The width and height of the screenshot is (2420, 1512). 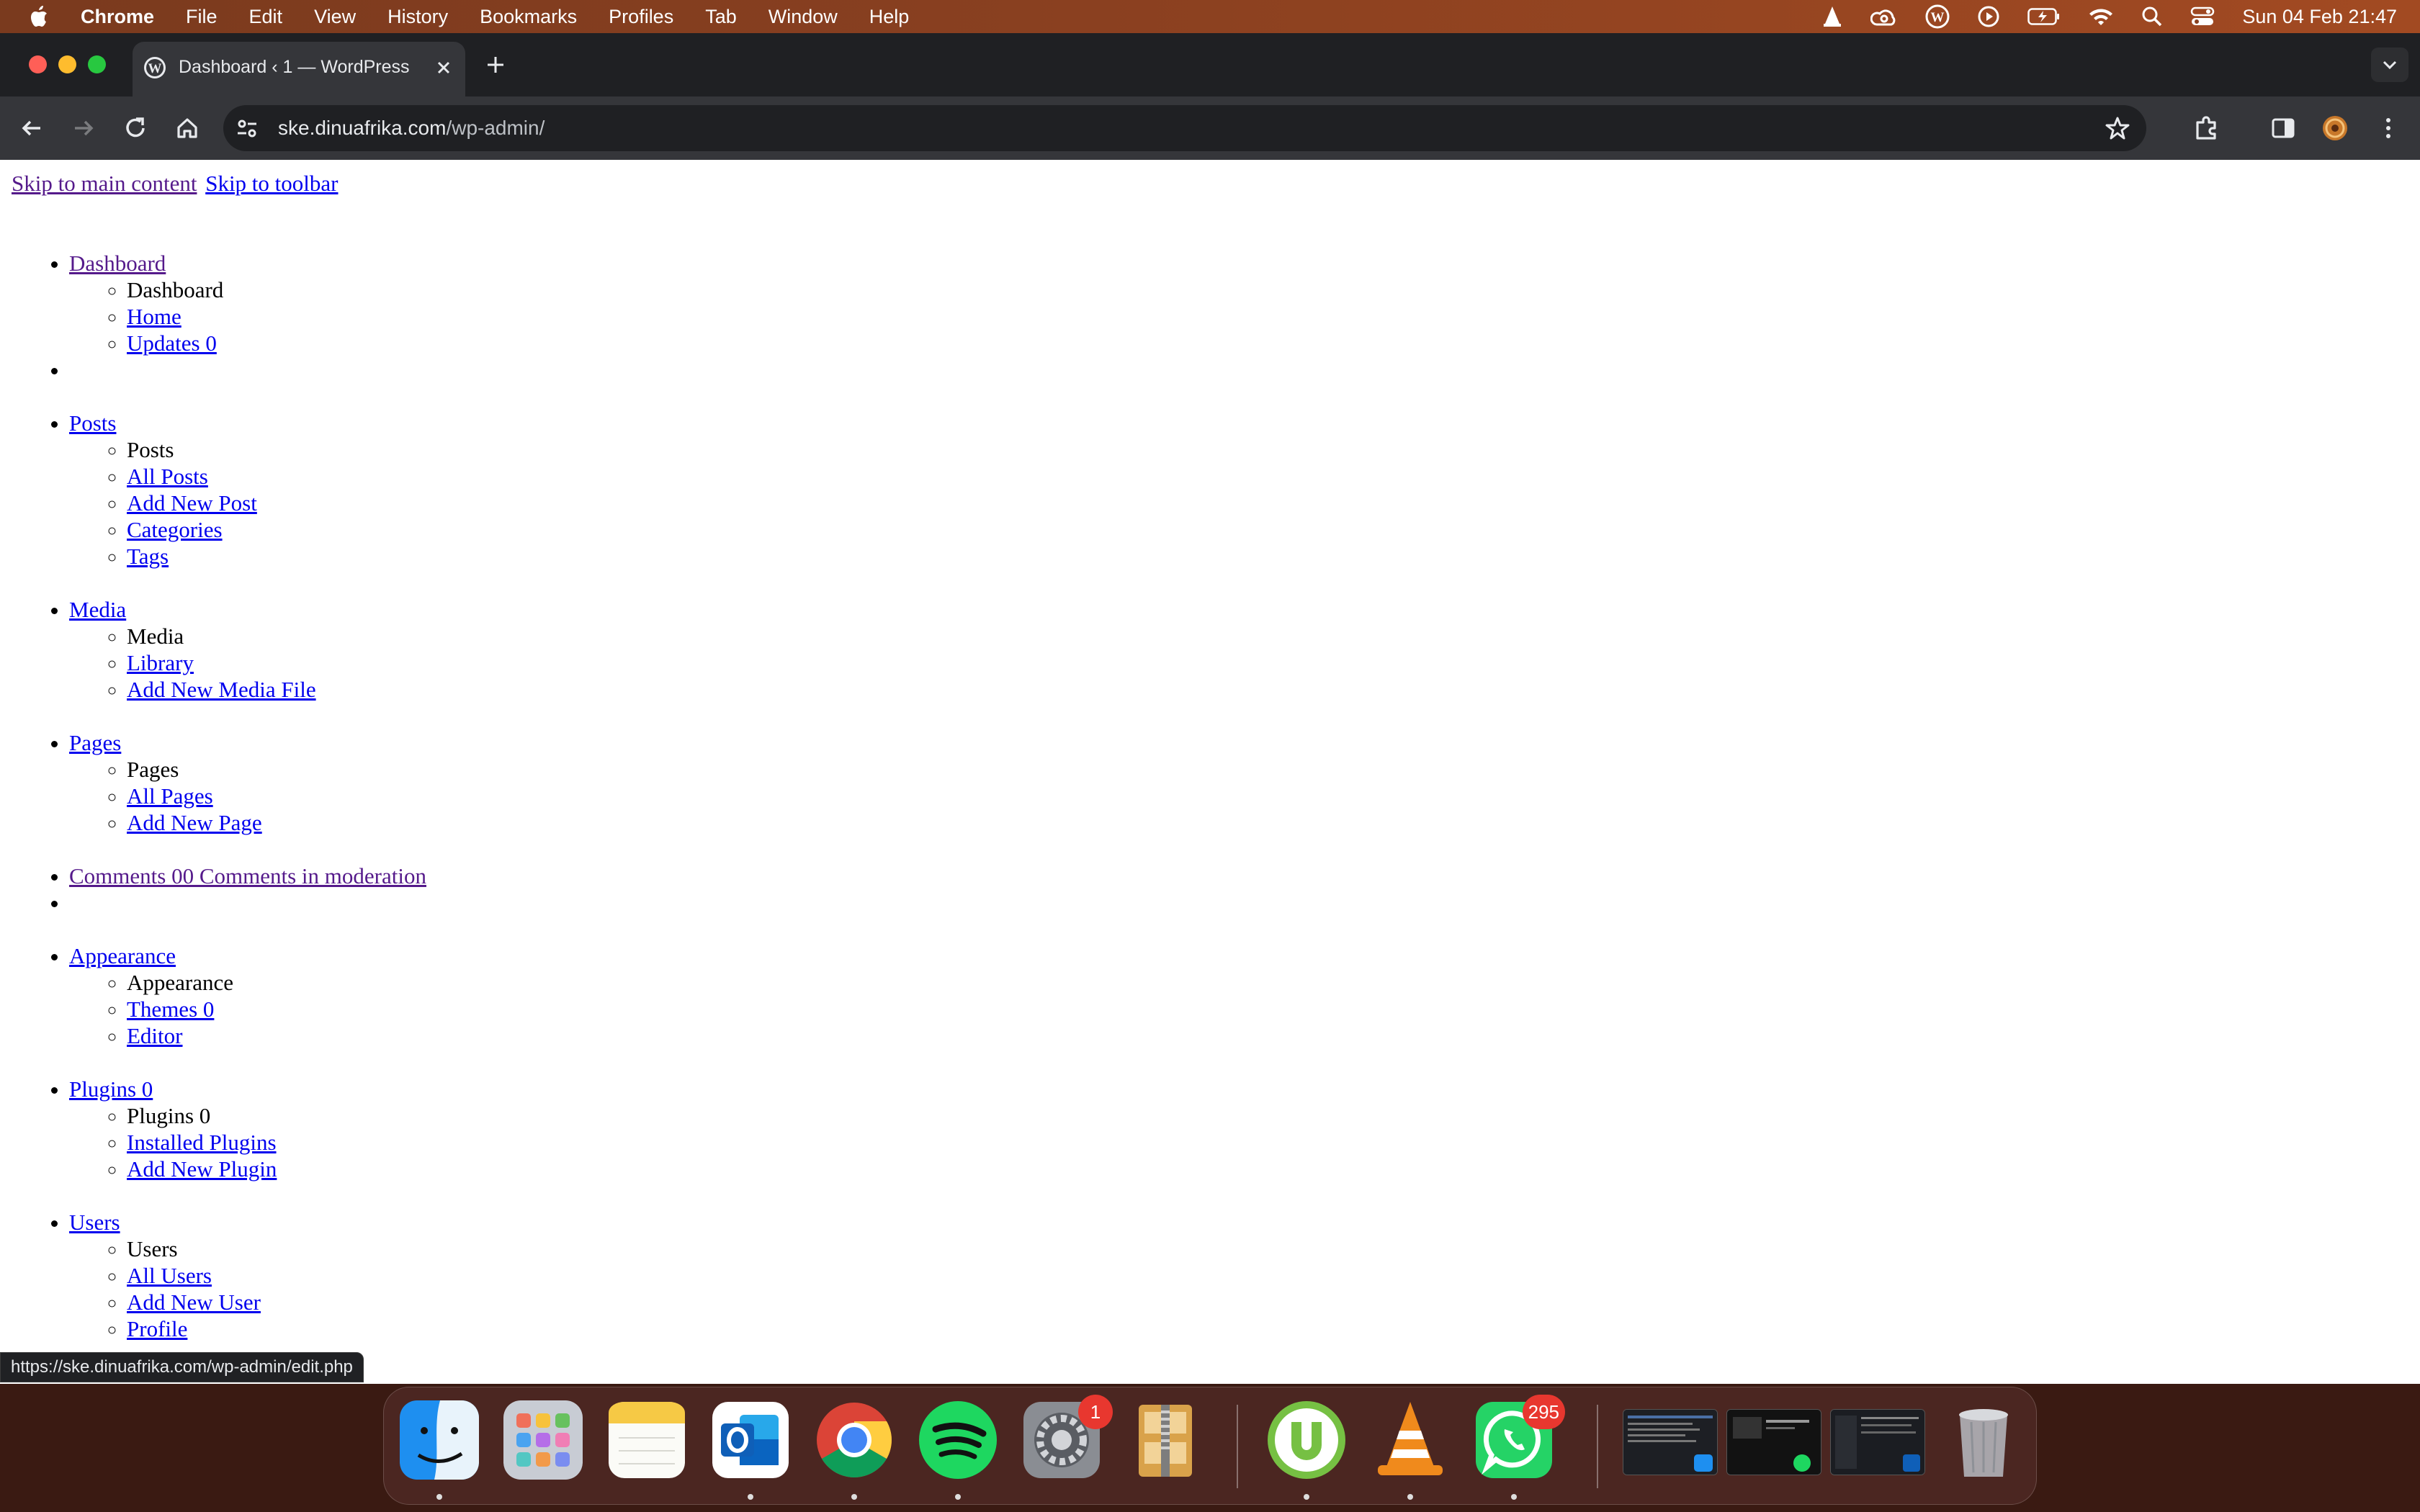 I want to click on home-link: Home, so click(x=154, y=316).